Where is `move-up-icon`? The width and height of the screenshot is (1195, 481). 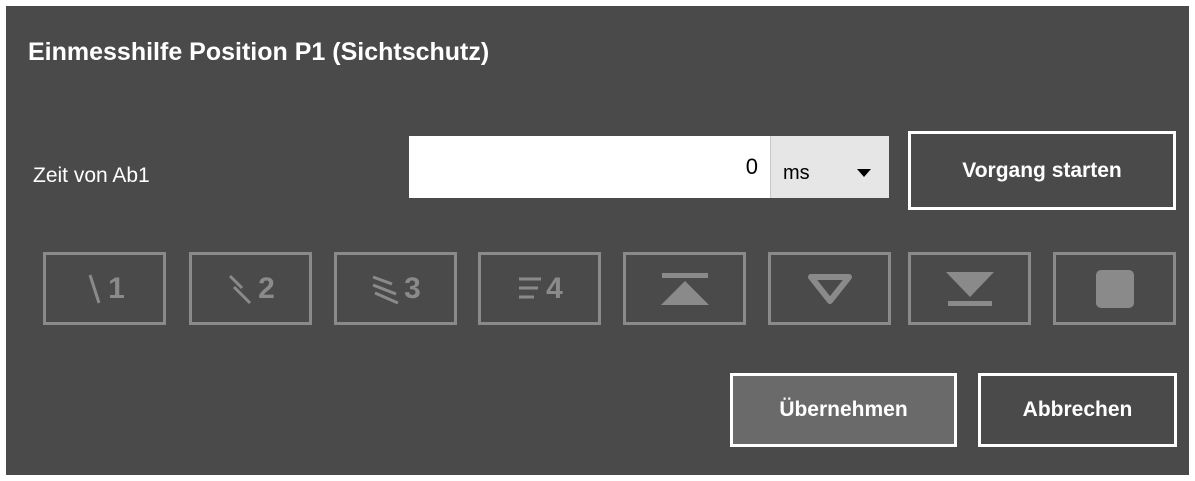 move-up-icon is located at coordinates (684, 288).